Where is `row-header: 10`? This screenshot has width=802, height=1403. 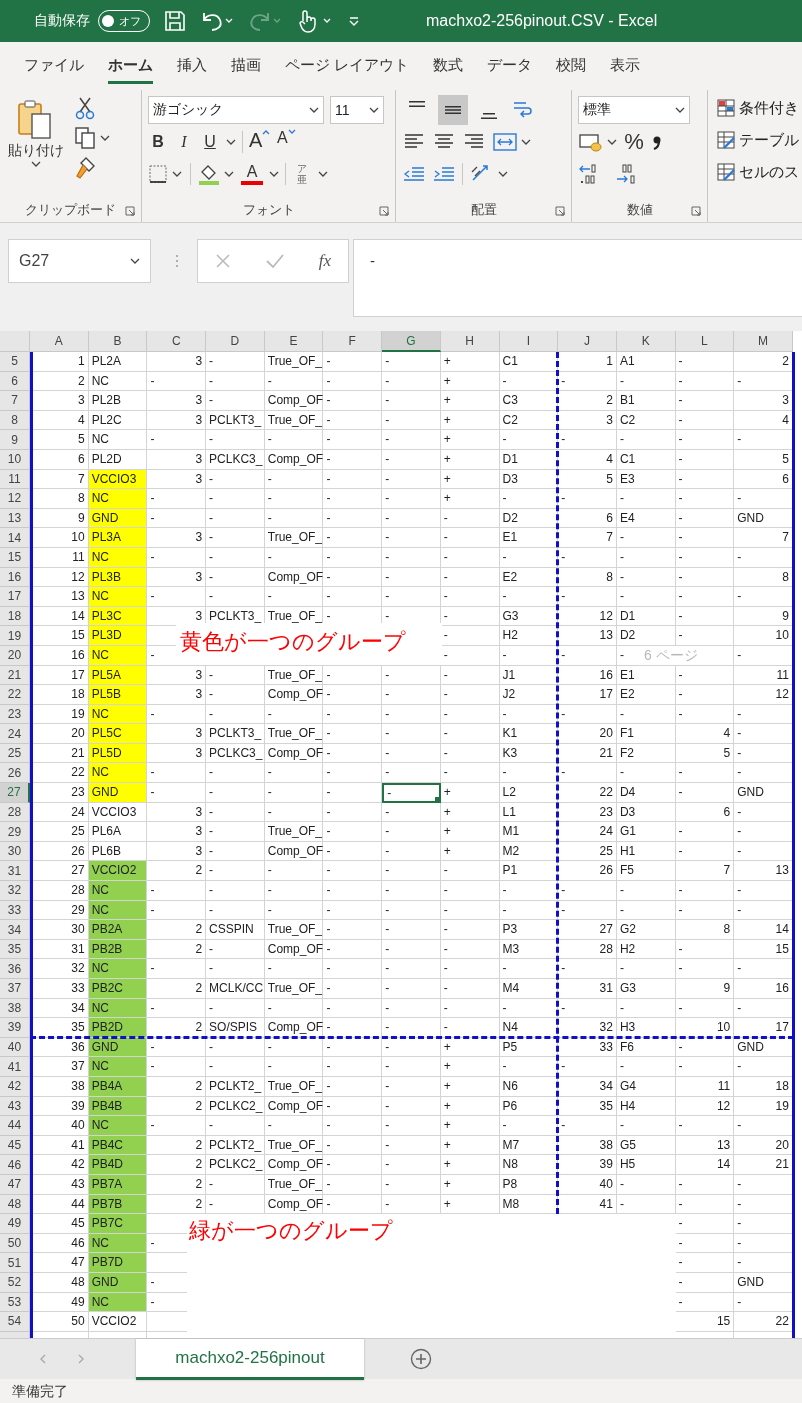 row-header: 10 is located at coordinates (15, 459).